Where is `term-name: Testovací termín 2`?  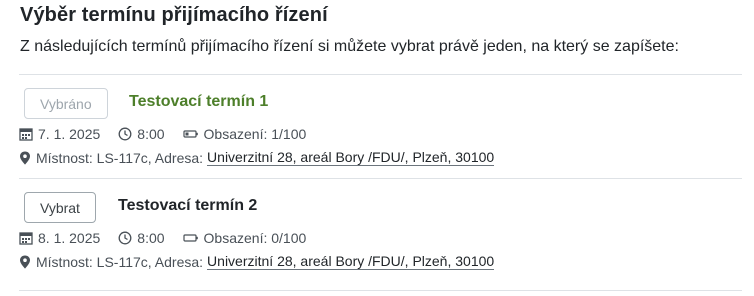
term-name: Testovací termín 2 is located at coordinates (188, 205).